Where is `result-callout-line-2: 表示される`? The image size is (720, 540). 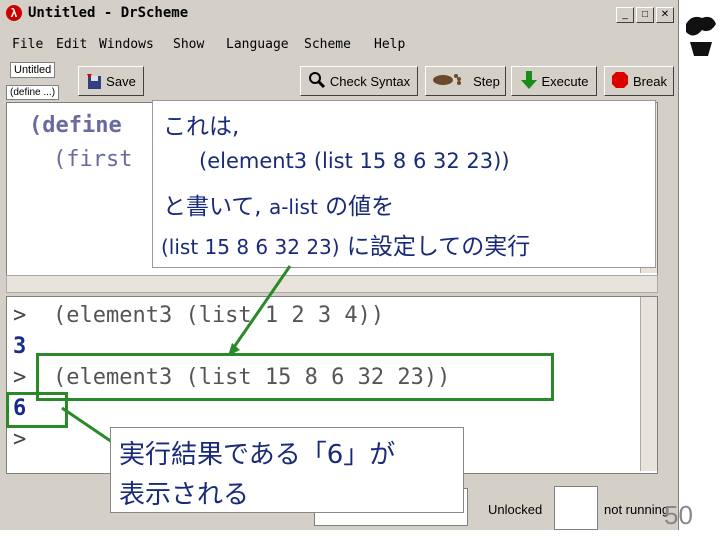
result-callout-line-2: 表示される is located at coordinates (184, 495).